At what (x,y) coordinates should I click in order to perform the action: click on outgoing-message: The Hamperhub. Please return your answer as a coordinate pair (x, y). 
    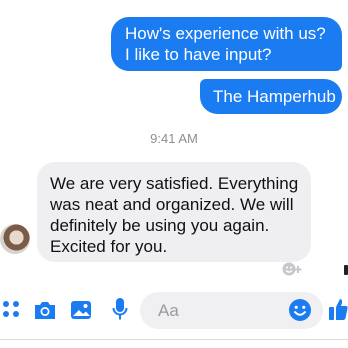
    Looking at the image, I should click on (271, 96).